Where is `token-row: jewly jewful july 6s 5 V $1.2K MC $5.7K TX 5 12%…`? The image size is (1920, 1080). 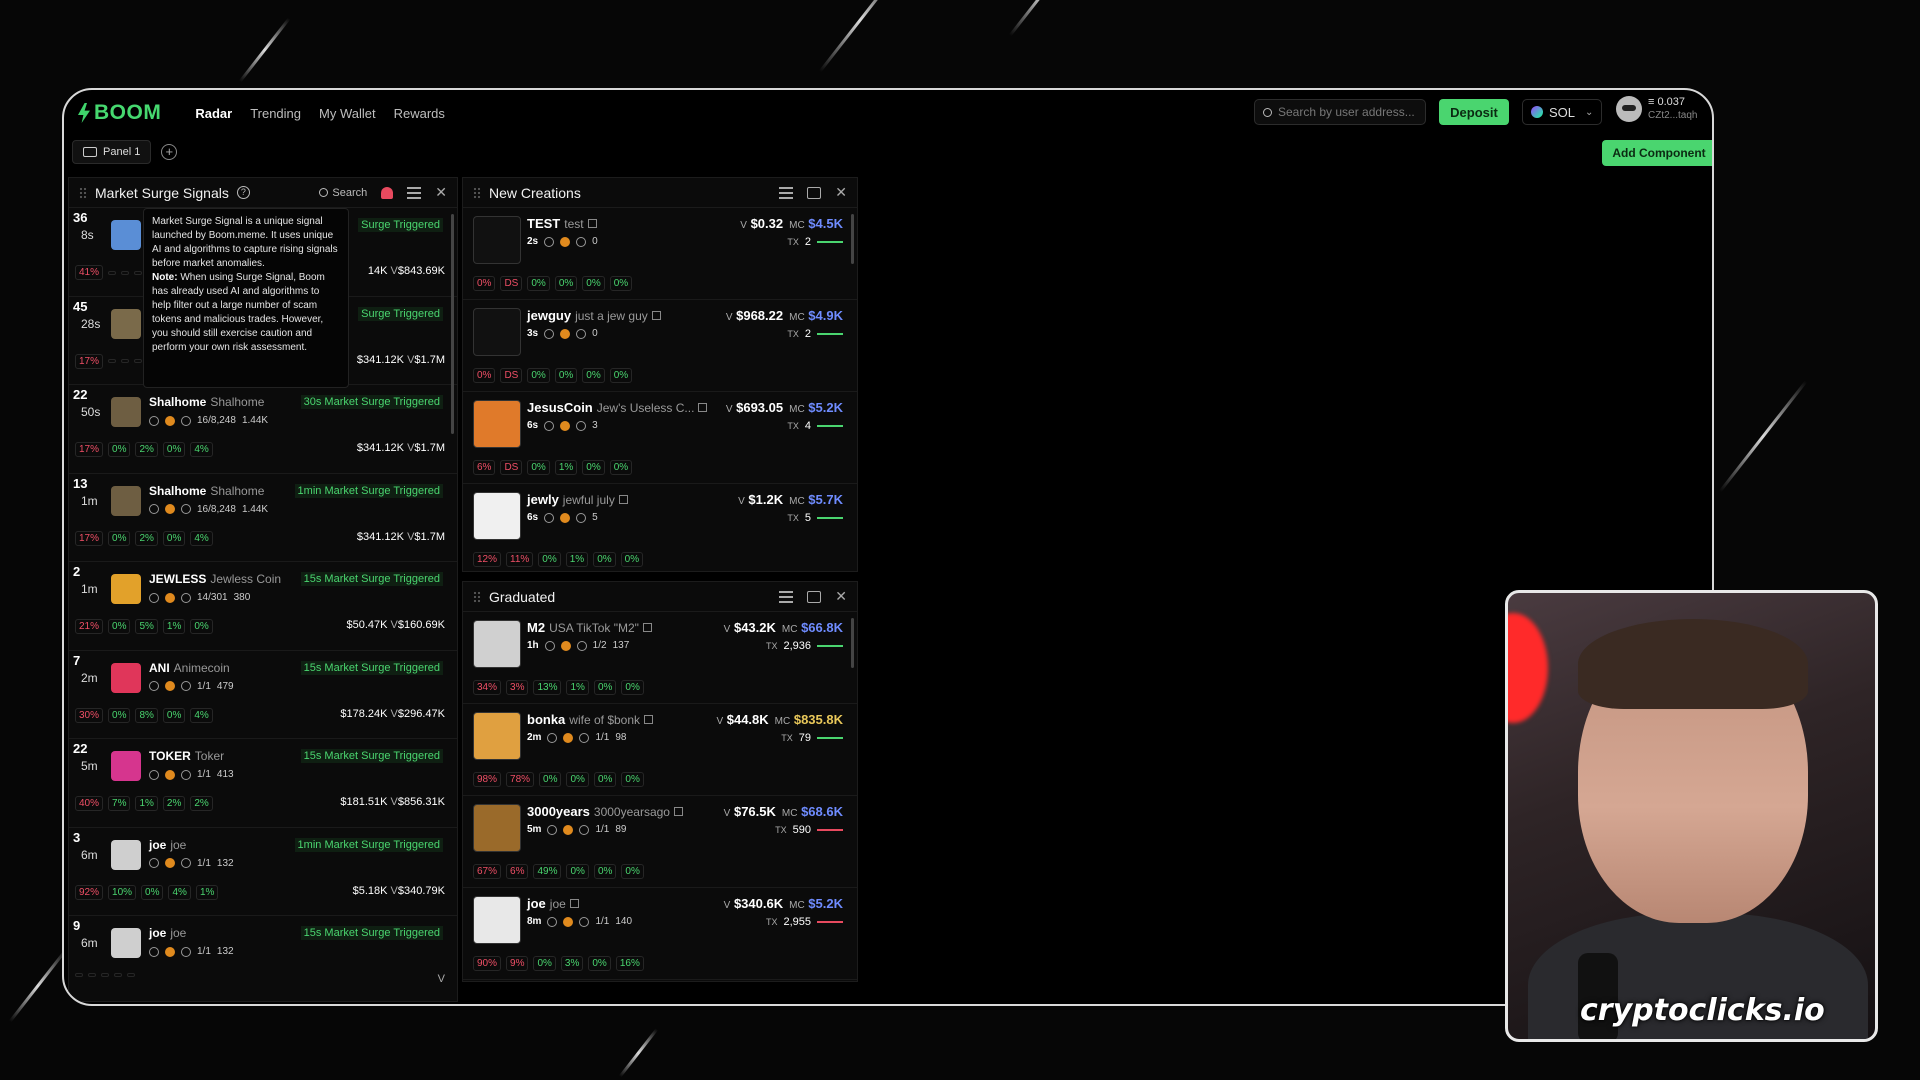 token-row: jewly jewful july 6s 5 V $1.2K MC $5.7K TX 5 12%… is located at coordinates (660, 527).